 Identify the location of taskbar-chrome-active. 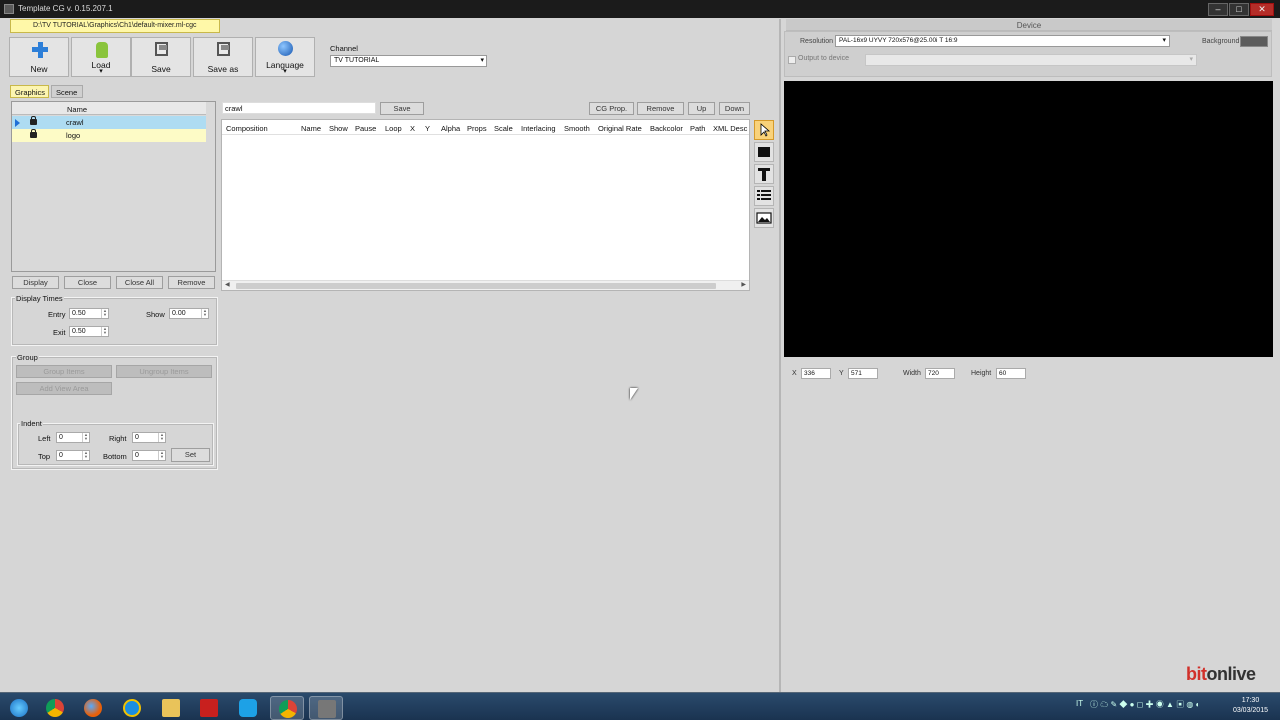
(287, 708).